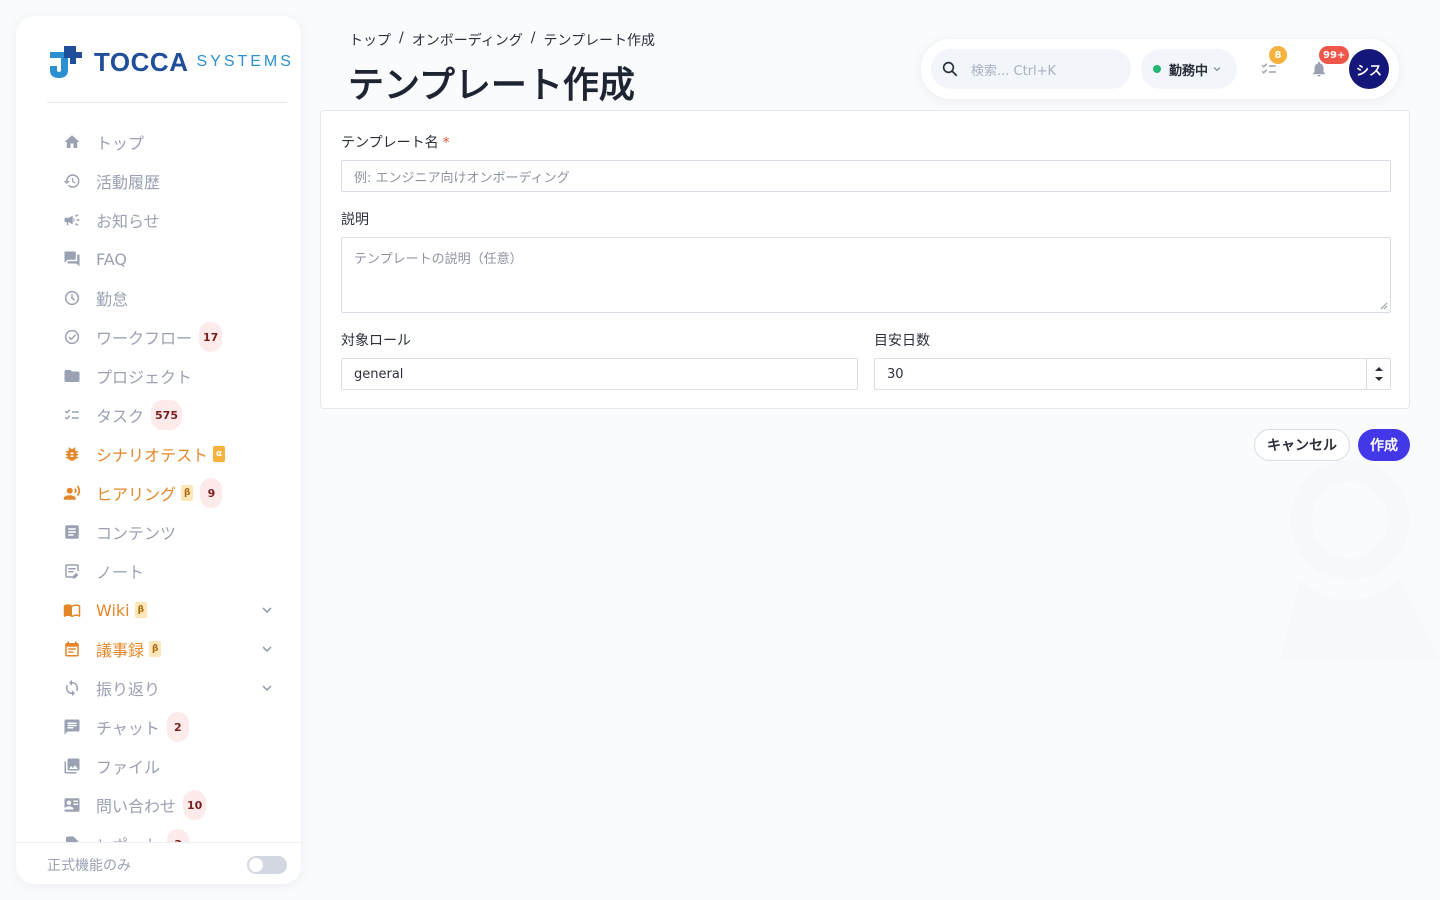  What do you see at coordinates (72, 532) in the screenshot?
I see `document-icon` at bounding box center [72, 532].